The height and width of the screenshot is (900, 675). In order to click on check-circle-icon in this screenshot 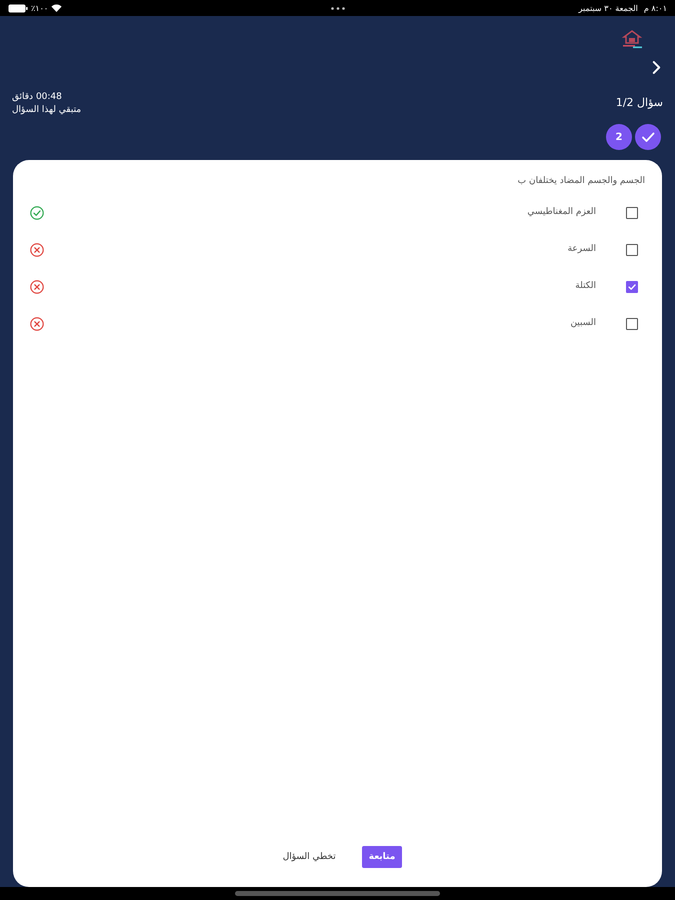, I will do `click(648, 137)`.